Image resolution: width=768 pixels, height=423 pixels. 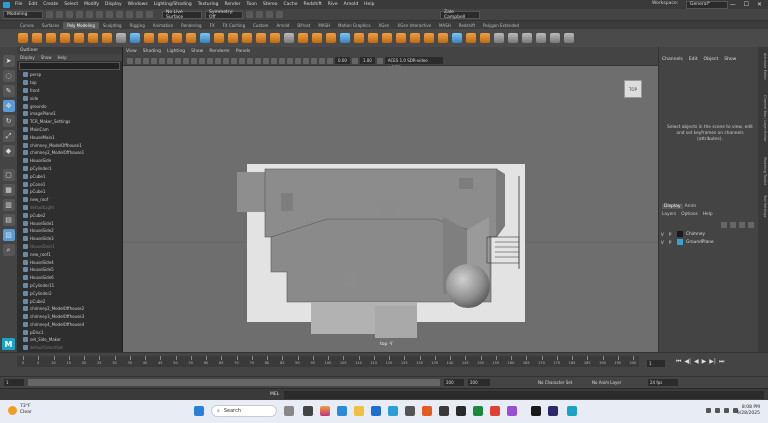 What do you see at coordinates (99, 14) in the screenshot?
I see `select-hierarchy-icon` at bounding box center [99, 14].